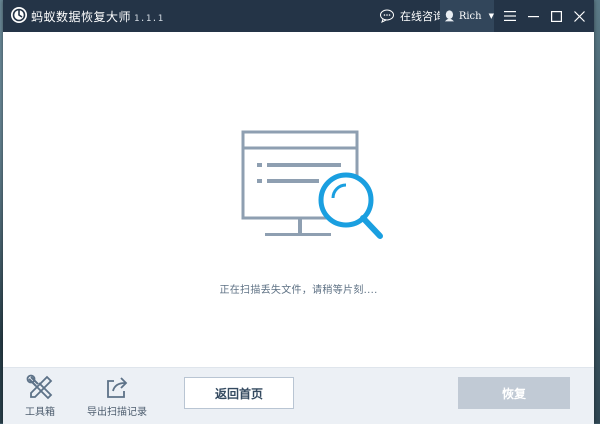  Describe the element at coordinates (117, 412) in the screenshot. I see `export-scan-record-label: 导出扫描记录` at that location.